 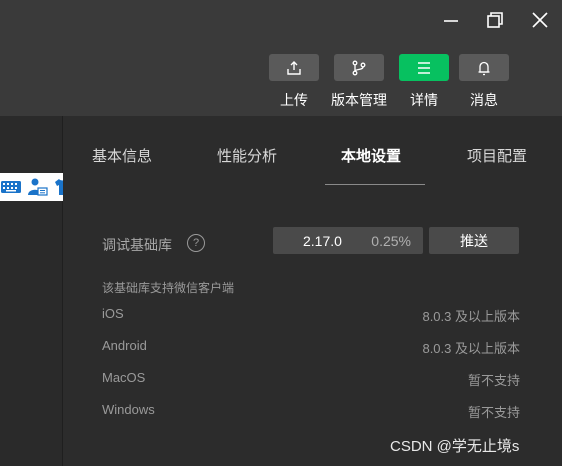 I want to click on minimize-icon, so click(x=451, y=21).